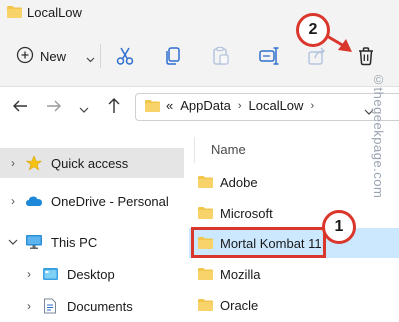 The width and height of the screenshot is (399, 322). I want to click on file-name: Microsoft, so click(246, 213).